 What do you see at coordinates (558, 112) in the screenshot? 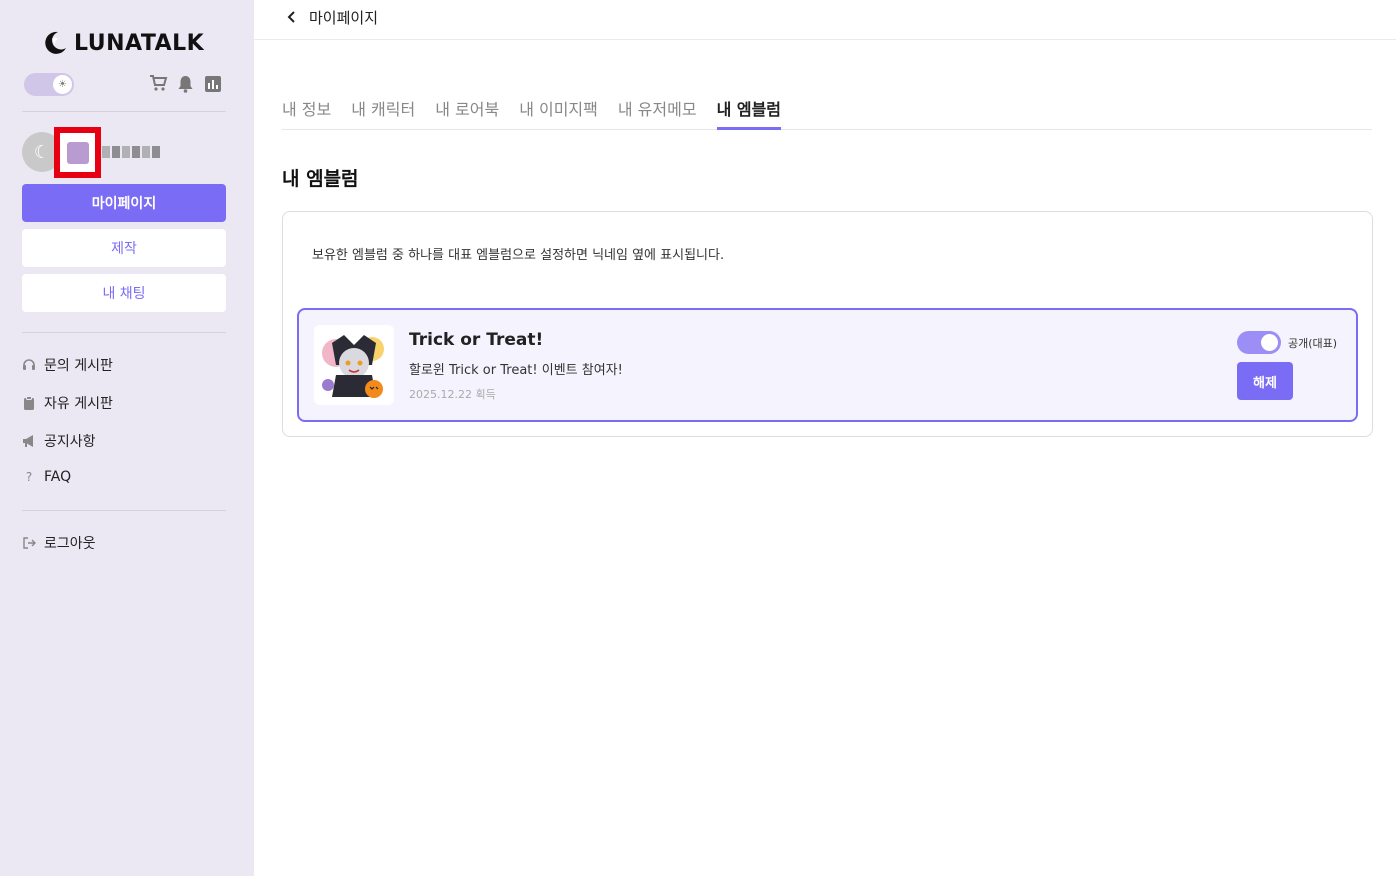
I see `tab-my-imagepack: 내 이미지팩` at bounding box center [558, 112].